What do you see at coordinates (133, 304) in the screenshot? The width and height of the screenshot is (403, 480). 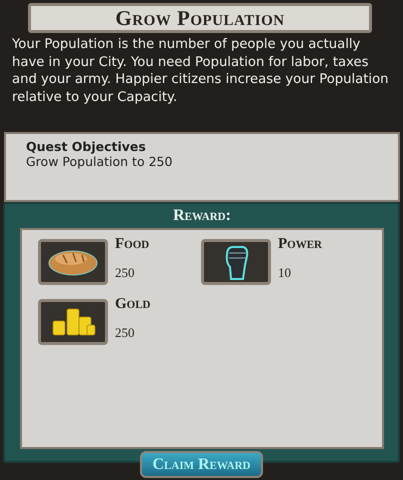 I see `reward-name: Gold` at bounding box center [133, 304].